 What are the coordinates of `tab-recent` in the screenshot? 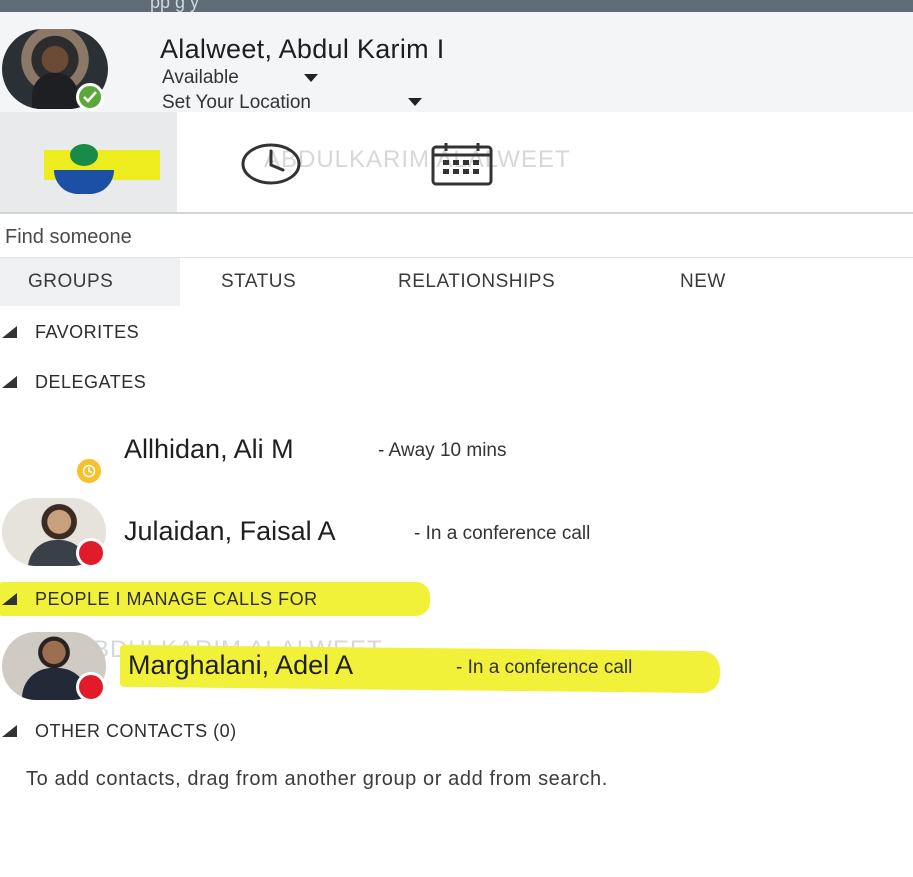 It's located at (271, 166).